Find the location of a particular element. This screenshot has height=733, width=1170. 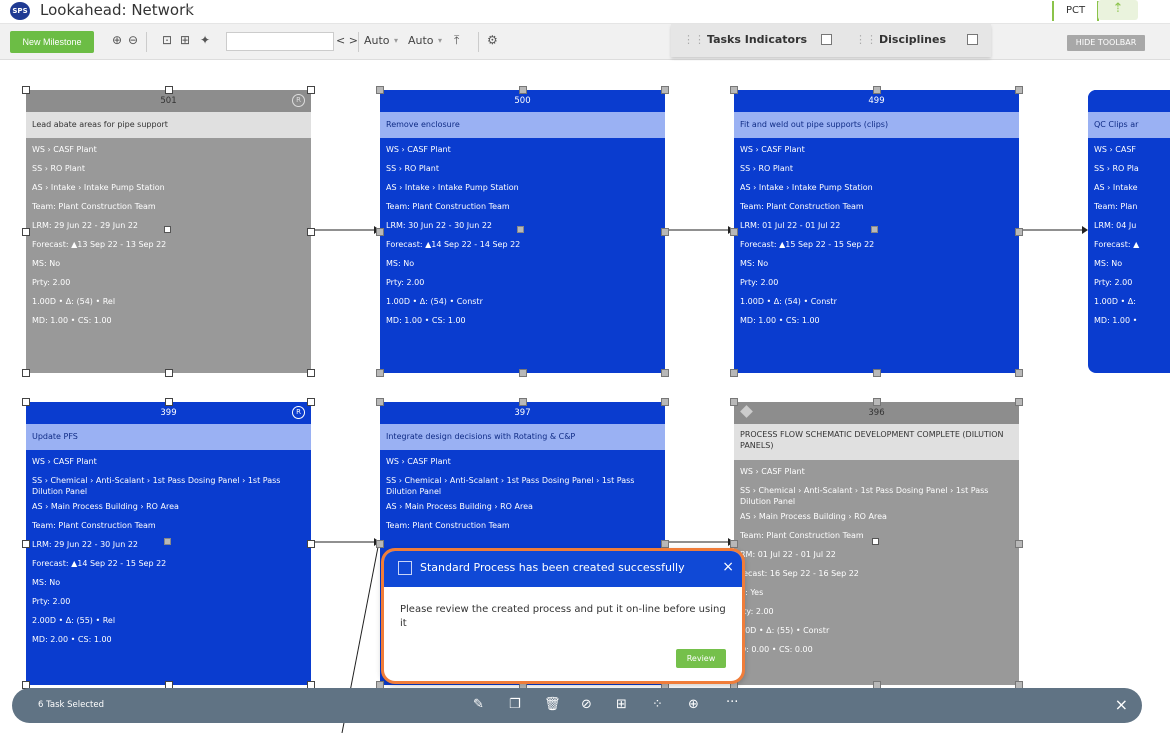

md-cs: MD: 2.00 • CS: 1.00 is located at coordinates (72, 639).